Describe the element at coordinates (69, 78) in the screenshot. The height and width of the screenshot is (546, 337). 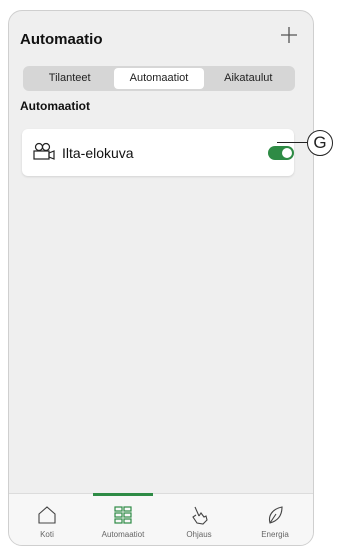
I see `tab-tilanteet: Tilanteet` at that location.